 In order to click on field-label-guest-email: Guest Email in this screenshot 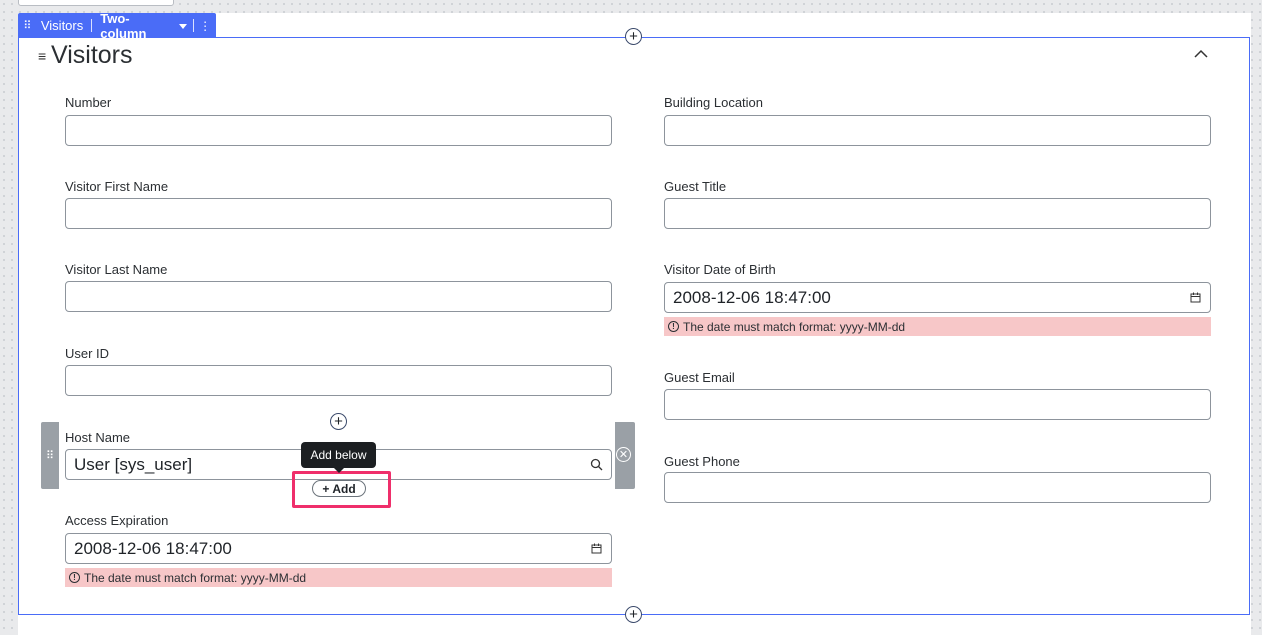, I will do `click(699, 377)`.